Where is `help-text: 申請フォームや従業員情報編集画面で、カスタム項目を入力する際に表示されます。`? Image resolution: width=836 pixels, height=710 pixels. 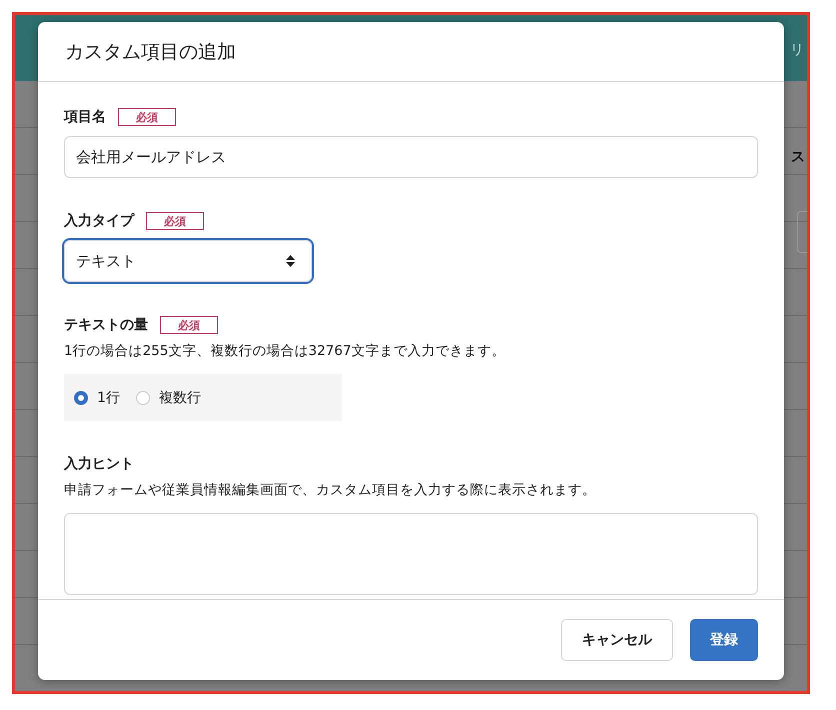
help-text: 申請フォームや従業員情報編集画面で、カスタム項目を入力する際に表示されます。 is located at coordinates (330, 490).